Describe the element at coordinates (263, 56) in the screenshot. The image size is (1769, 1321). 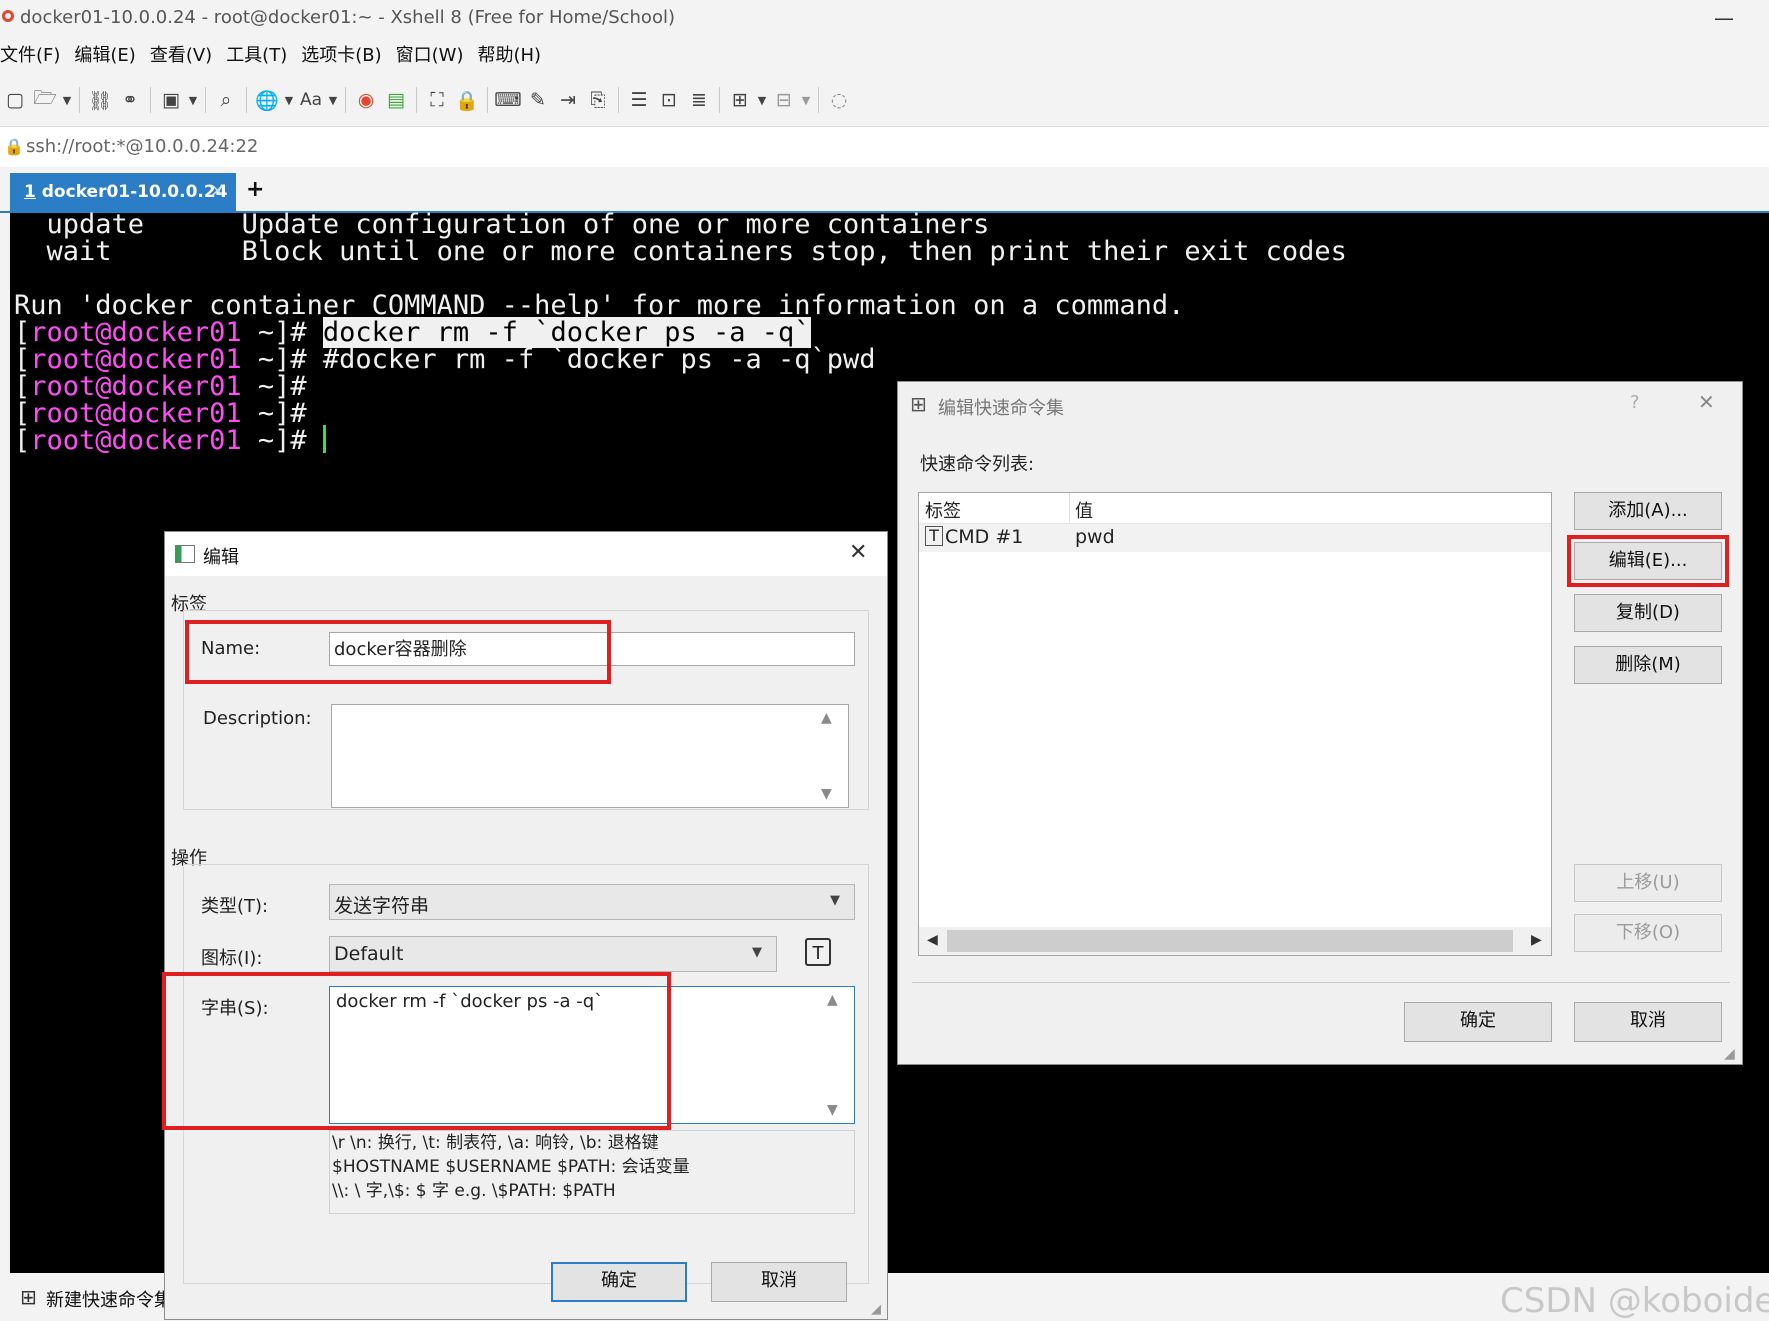
I see `menu-tools: 工具(T)` at that location.